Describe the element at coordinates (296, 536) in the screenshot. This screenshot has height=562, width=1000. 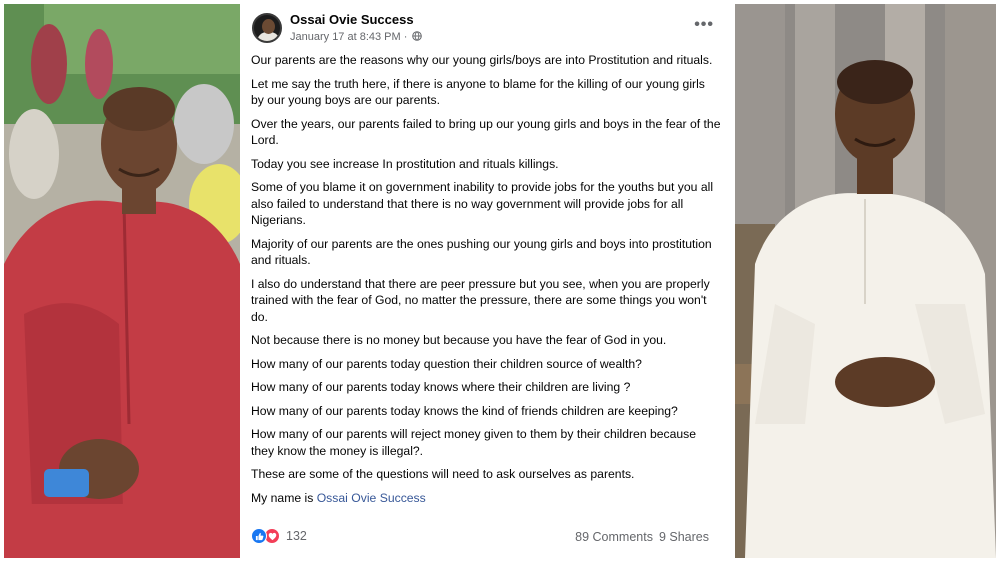
I see `reaction-count: 132` at that location.